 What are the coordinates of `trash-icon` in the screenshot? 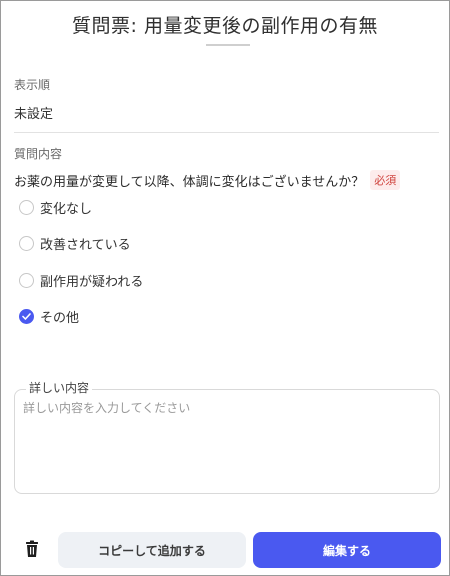 It's located at (32, 549).